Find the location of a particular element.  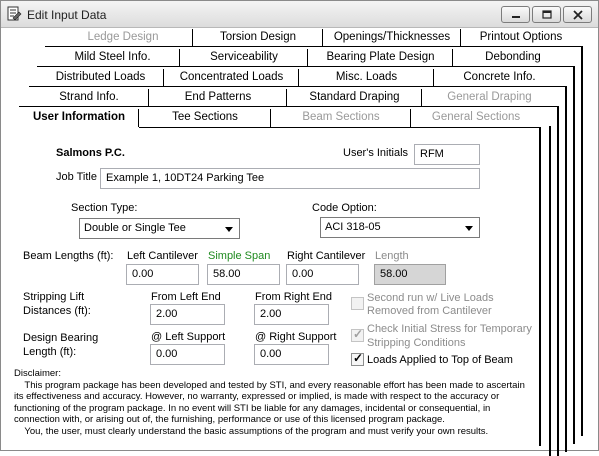

tab-debonding: Debonding is located at coordinates (513, 58).